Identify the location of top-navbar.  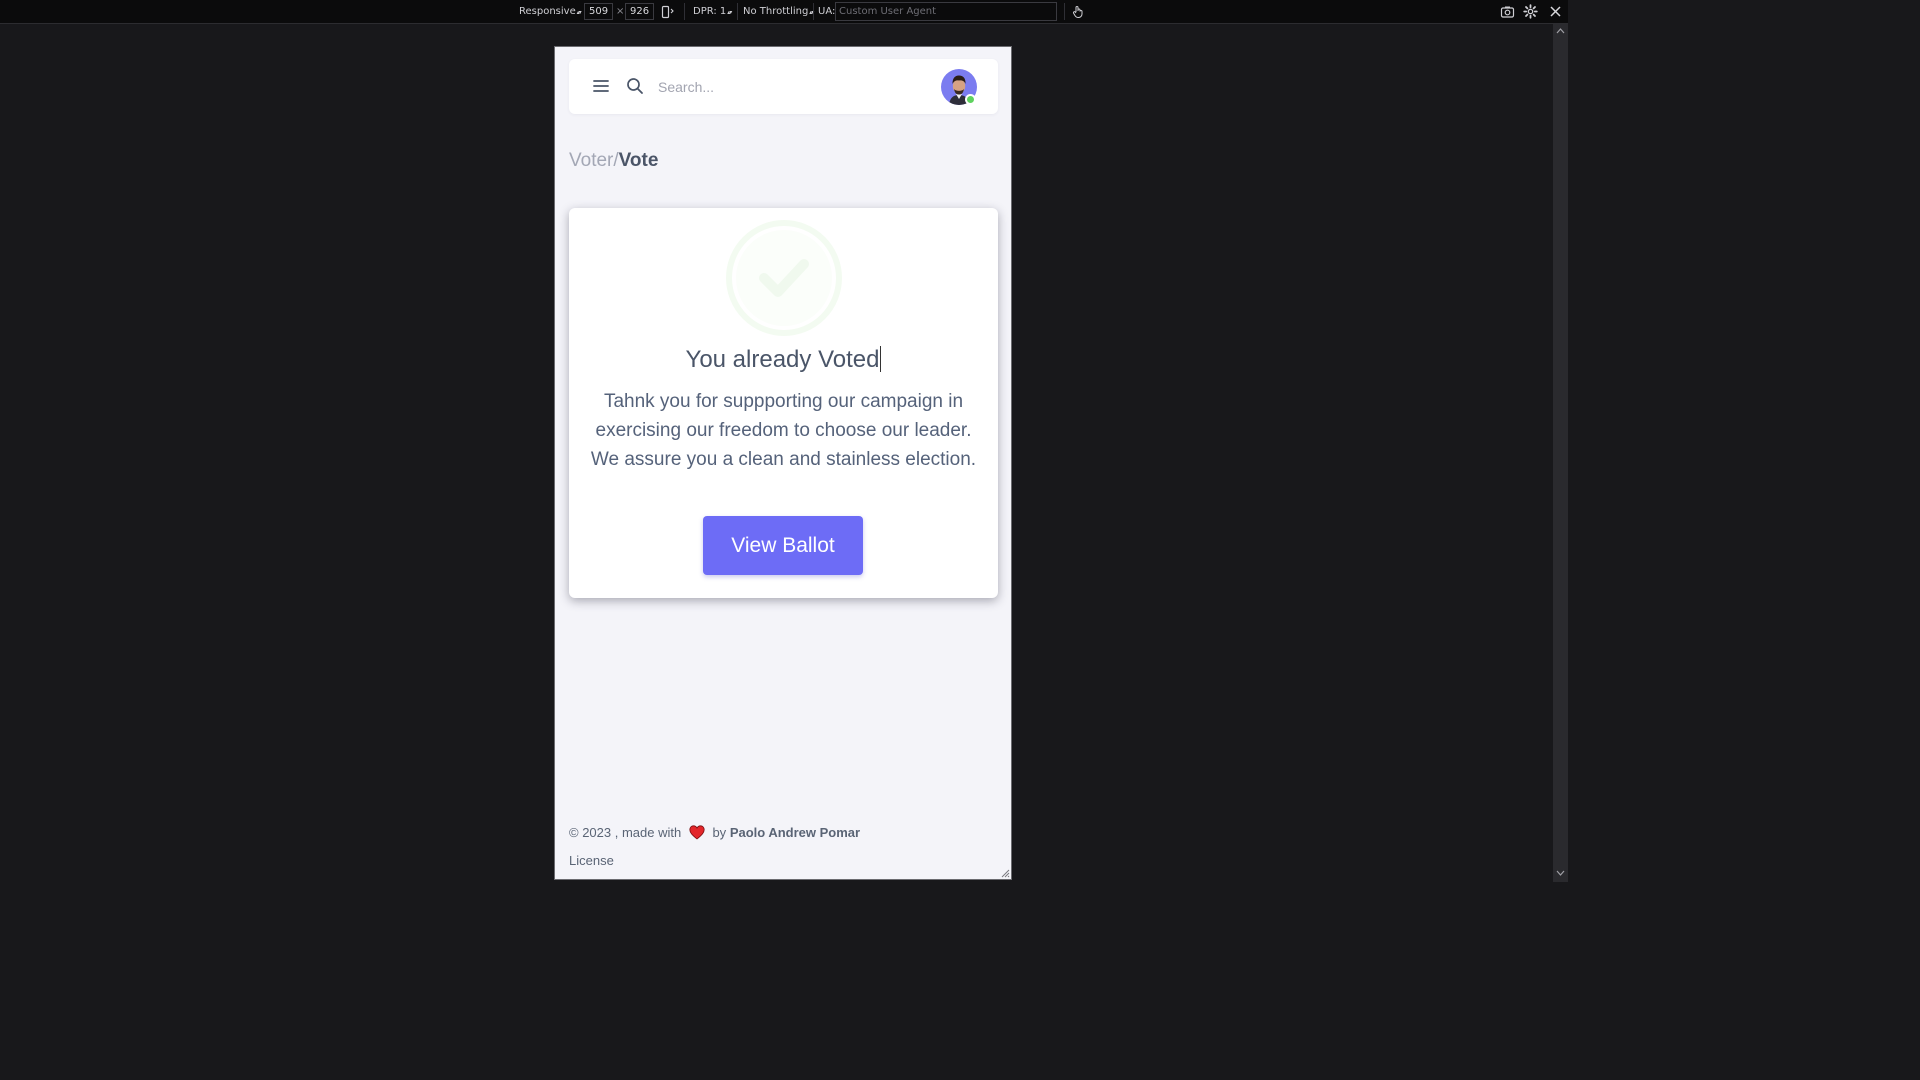
(783, 86).